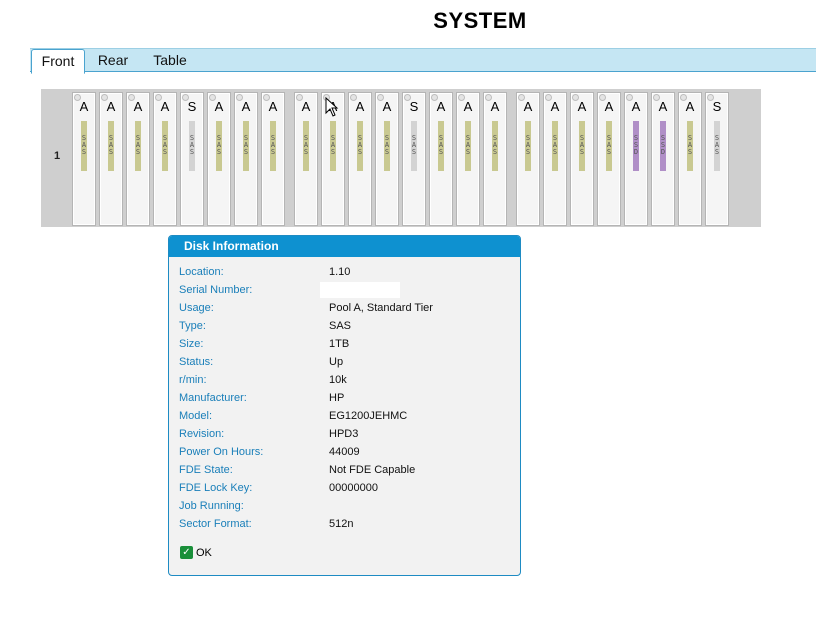 The width and height of the screenshot is (816, 621). I want to click on disk-info-row: Size: 1TB, so click(344, 346).